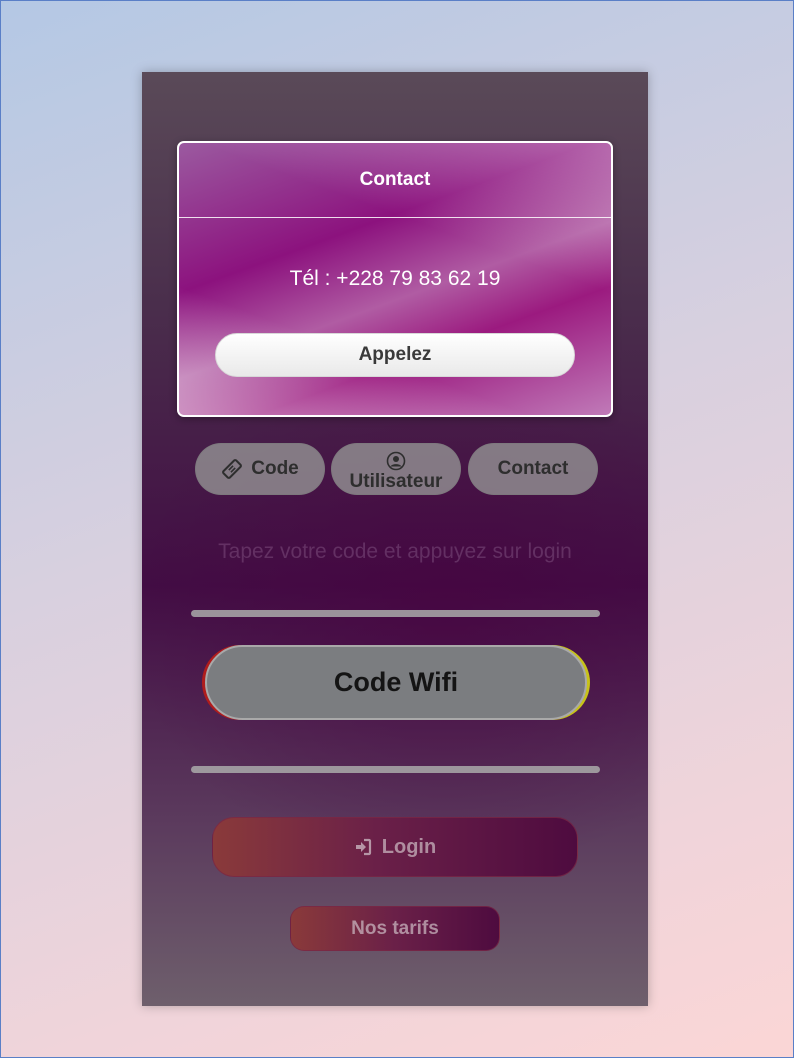 The height and width of the screenshot is (1058, 794). What do you see at coordinates (395, 355) in the screenshot?
I see `call-button: Appelez` at bounding box center [395, 355].